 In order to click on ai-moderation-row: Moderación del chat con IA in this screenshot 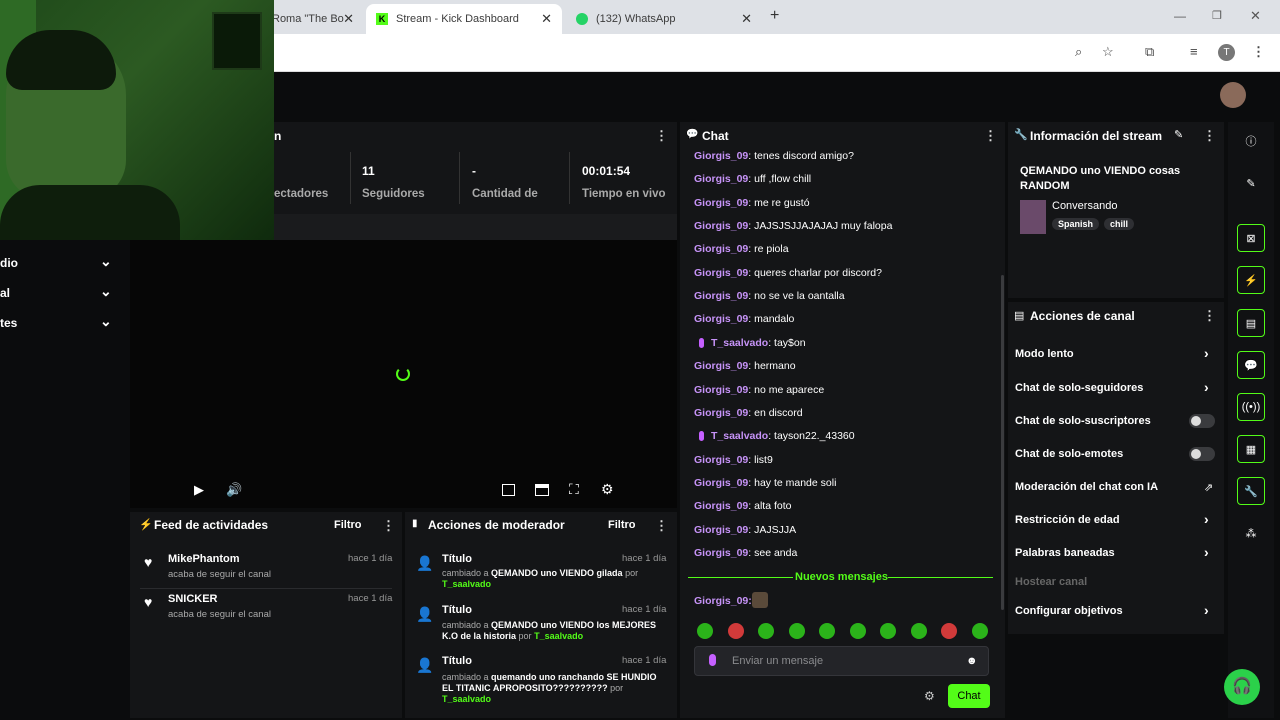, I will do `click(1086, 487)`.